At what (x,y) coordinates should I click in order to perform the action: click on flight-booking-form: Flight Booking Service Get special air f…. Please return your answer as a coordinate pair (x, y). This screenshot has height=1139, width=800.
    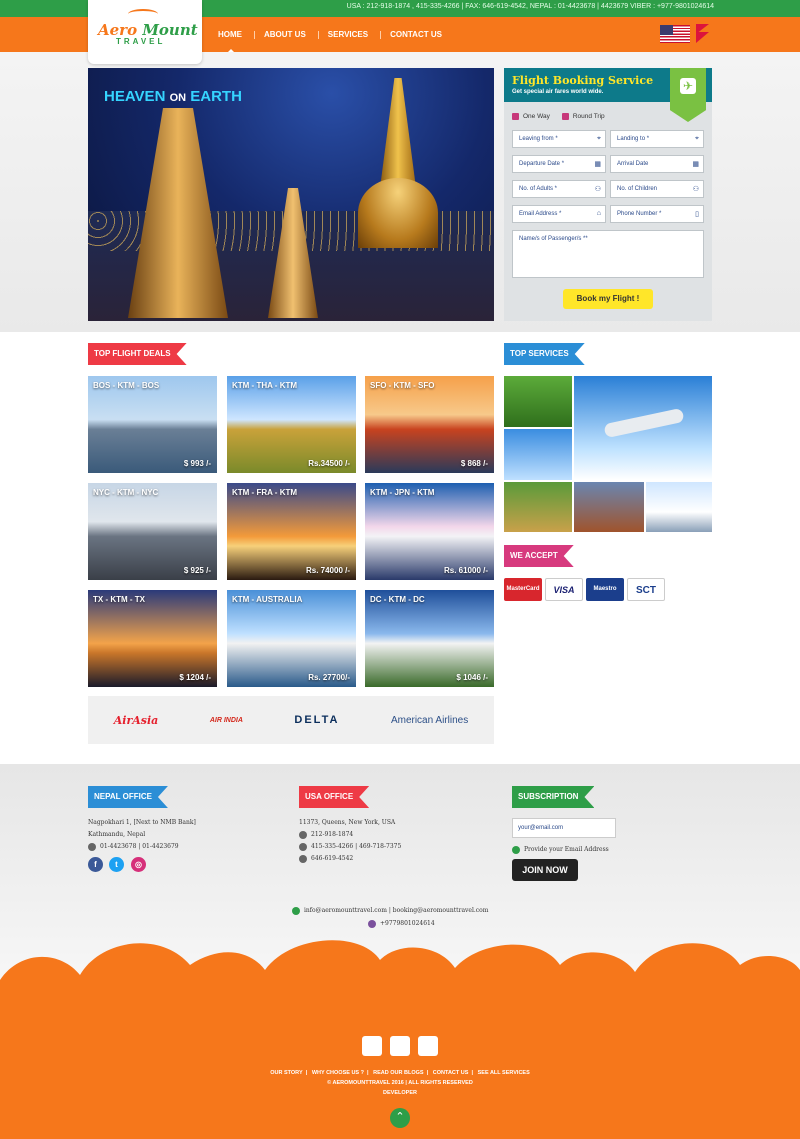
    Looking at the image, I should click on (608, 194).